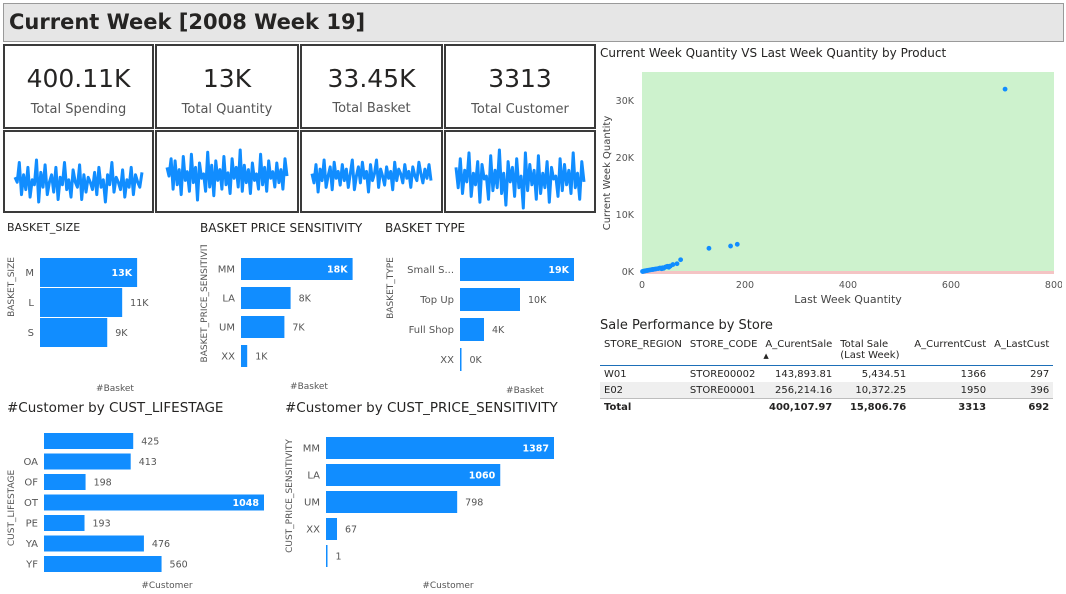 Image resolution: width=1066 pixels, height=594 pixels. I want to click on y-axis-title: Current Week Quantity, so click(607, 173).